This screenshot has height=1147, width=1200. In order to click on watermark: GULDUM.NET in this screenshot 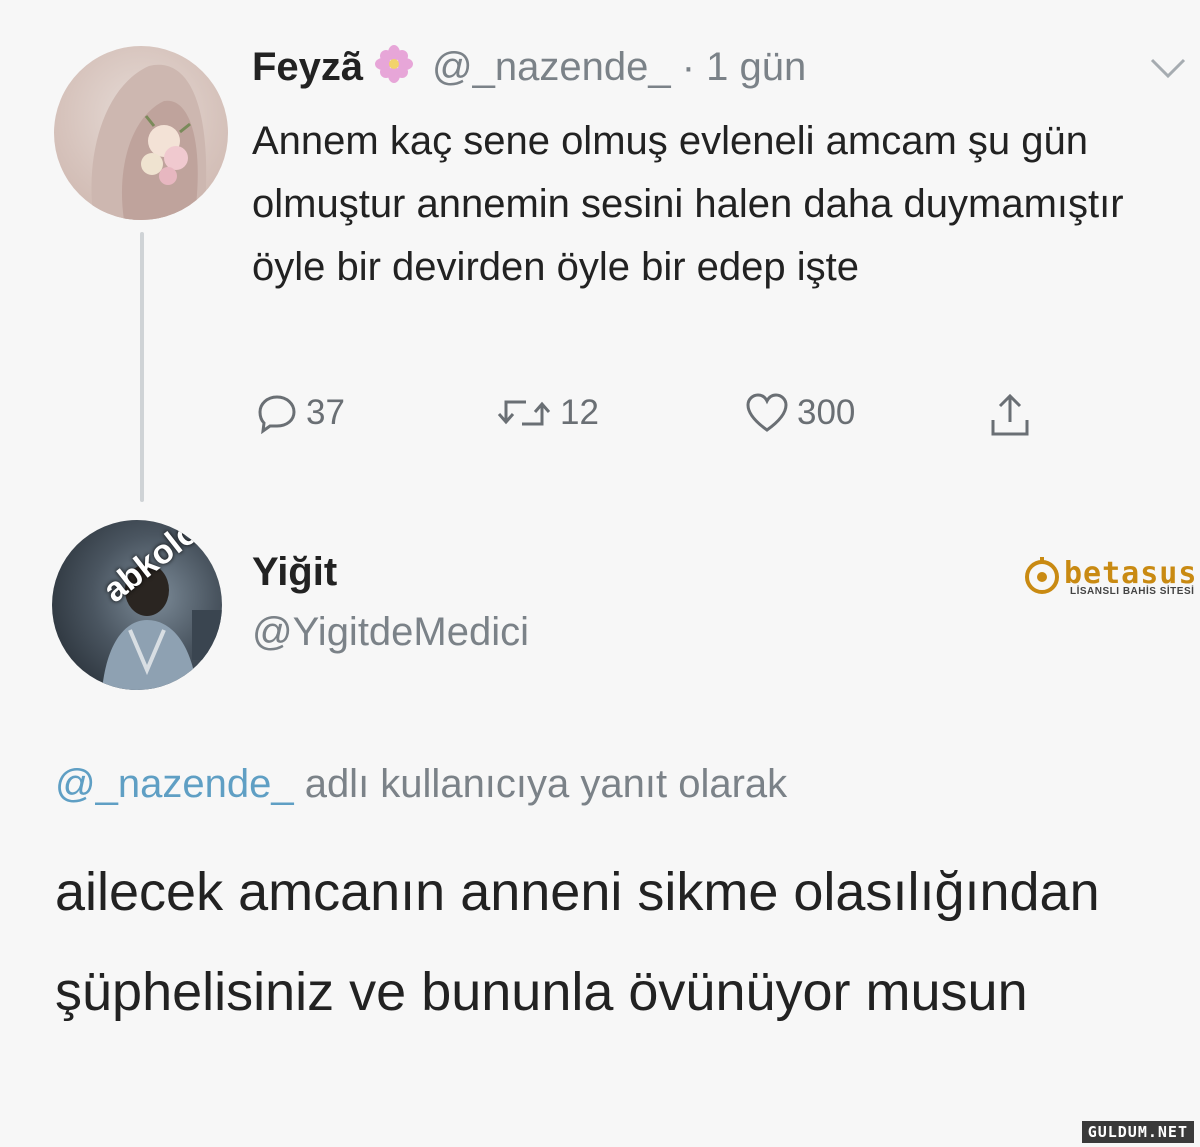, I will do `click(1137, 1132)`.